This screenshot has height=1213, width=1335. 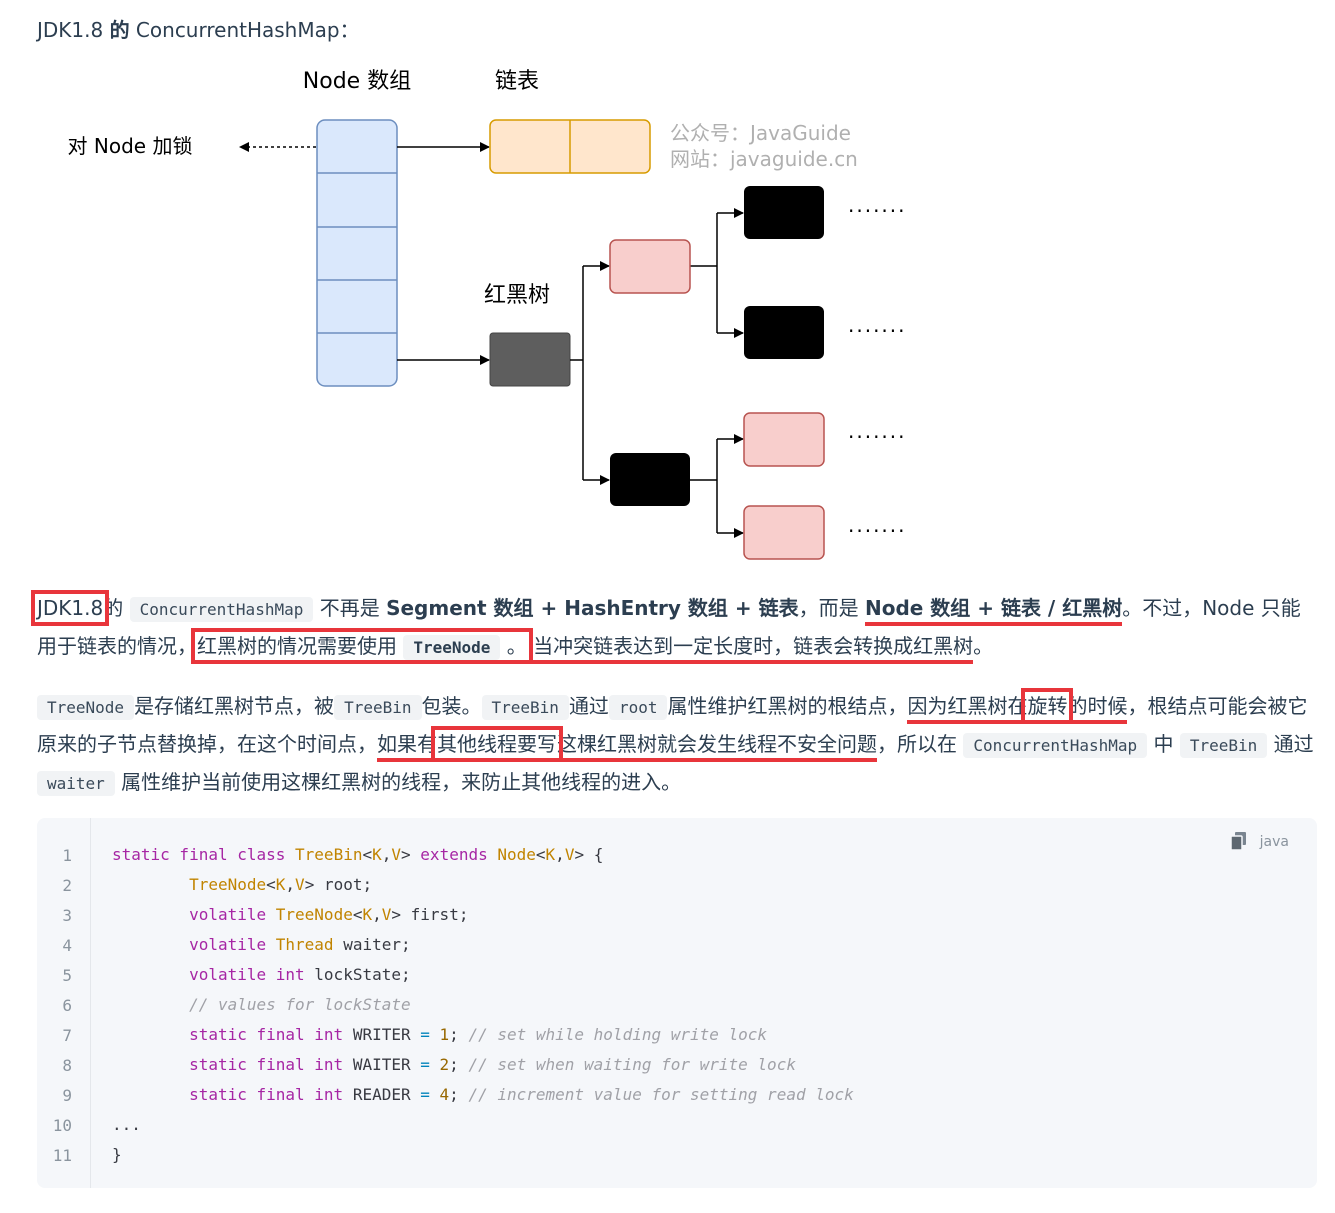 What do you see at coordinates (764, 159) in the screenshot?
I see `watermark-site: 网站：javaguide.cn` at bounding box center [764, 159].